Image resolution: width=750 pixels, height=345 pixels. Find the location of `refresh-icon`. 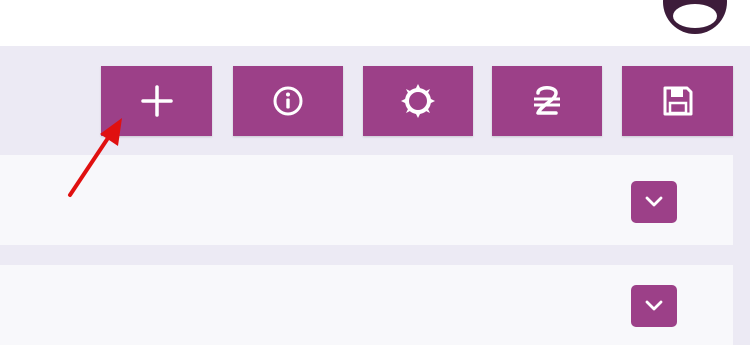

refresh-icon is located at coordinates (418, 101).